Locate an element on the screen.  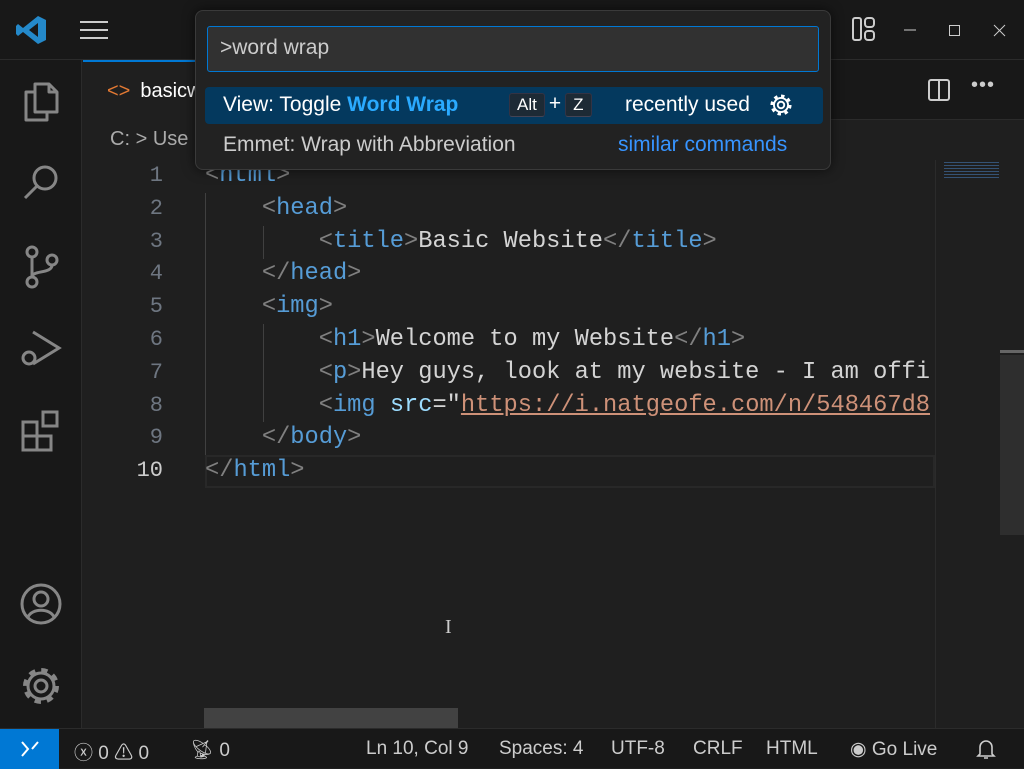
activity-bar is located at coordinates (41, 394).